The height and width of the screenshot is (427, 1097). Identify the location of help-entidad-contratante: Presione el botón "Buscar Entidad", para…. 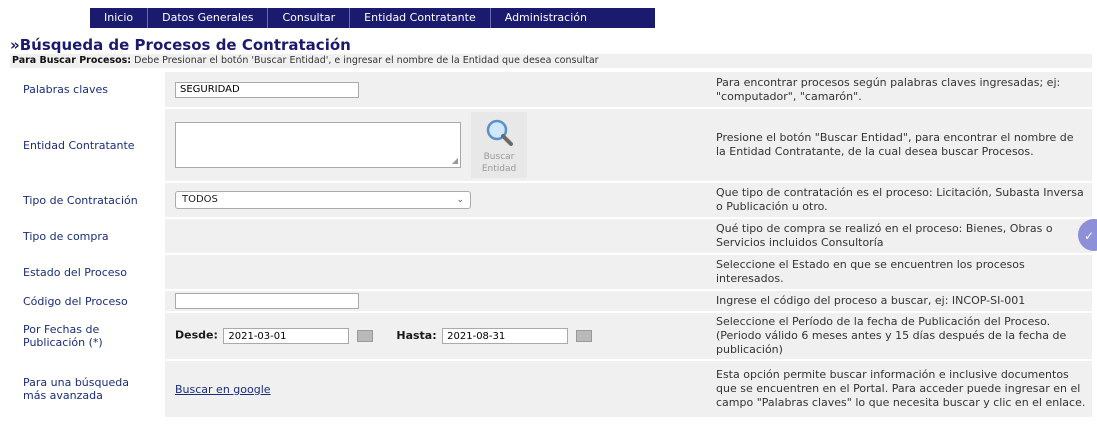
(901, 145).